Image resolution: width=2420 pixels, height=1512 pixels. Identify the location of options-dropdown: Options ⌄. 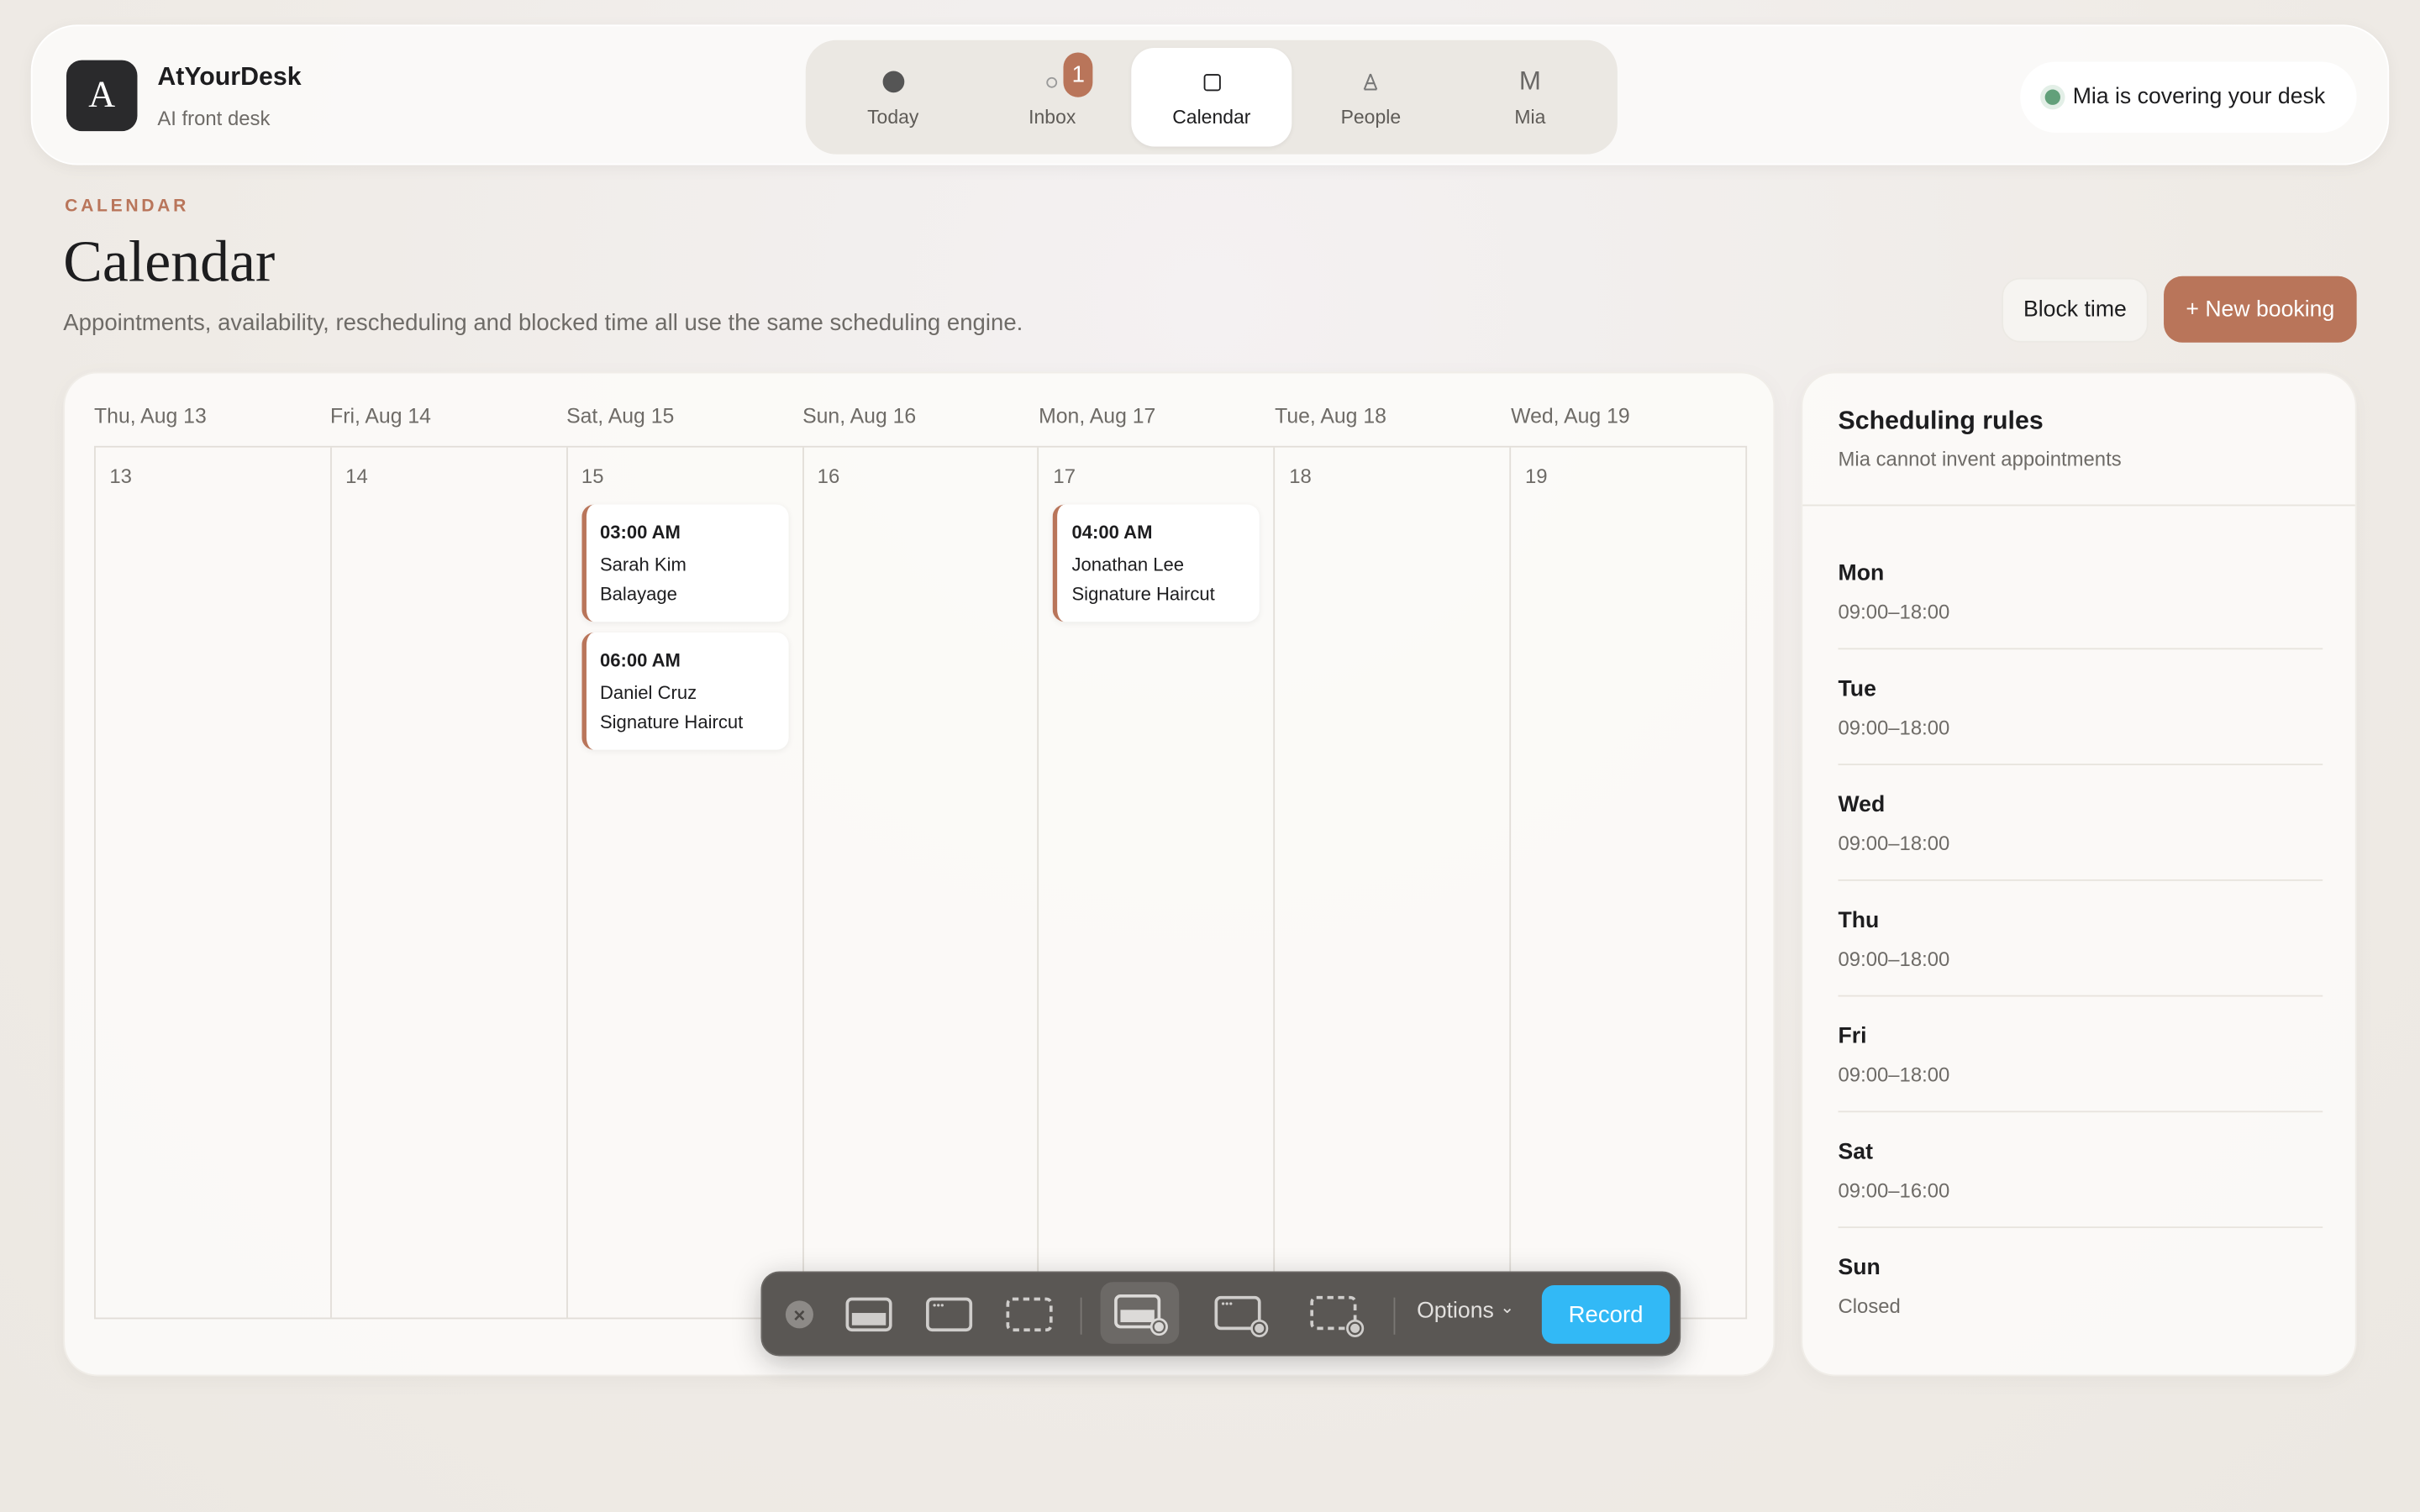
(1466, 1311).